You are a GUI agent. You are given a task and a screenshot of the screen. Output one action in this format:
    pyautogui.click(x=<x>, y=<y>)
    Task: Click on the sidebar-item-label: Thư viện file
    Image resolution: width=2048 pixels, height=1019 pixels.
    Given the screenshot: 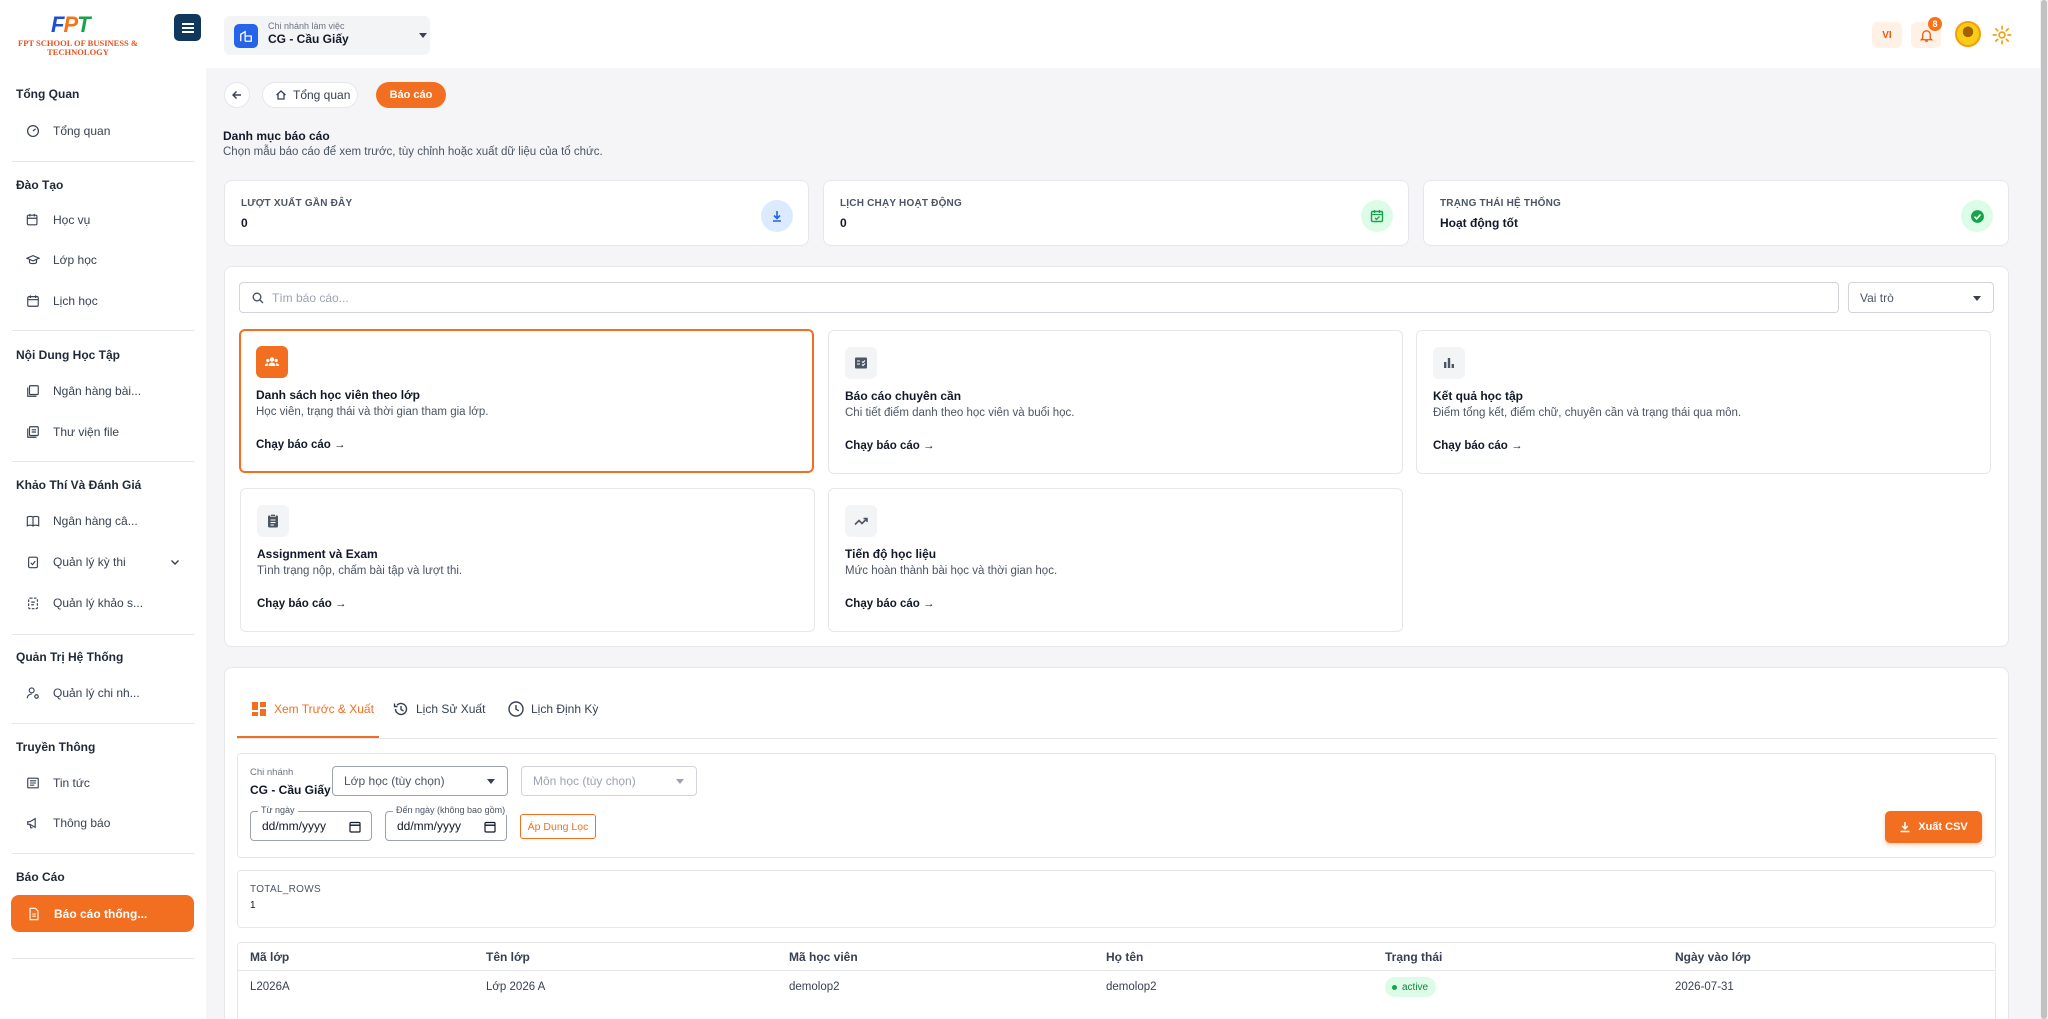 What is the action you would take?
    pyautogui.click(x=86, y=432)
    